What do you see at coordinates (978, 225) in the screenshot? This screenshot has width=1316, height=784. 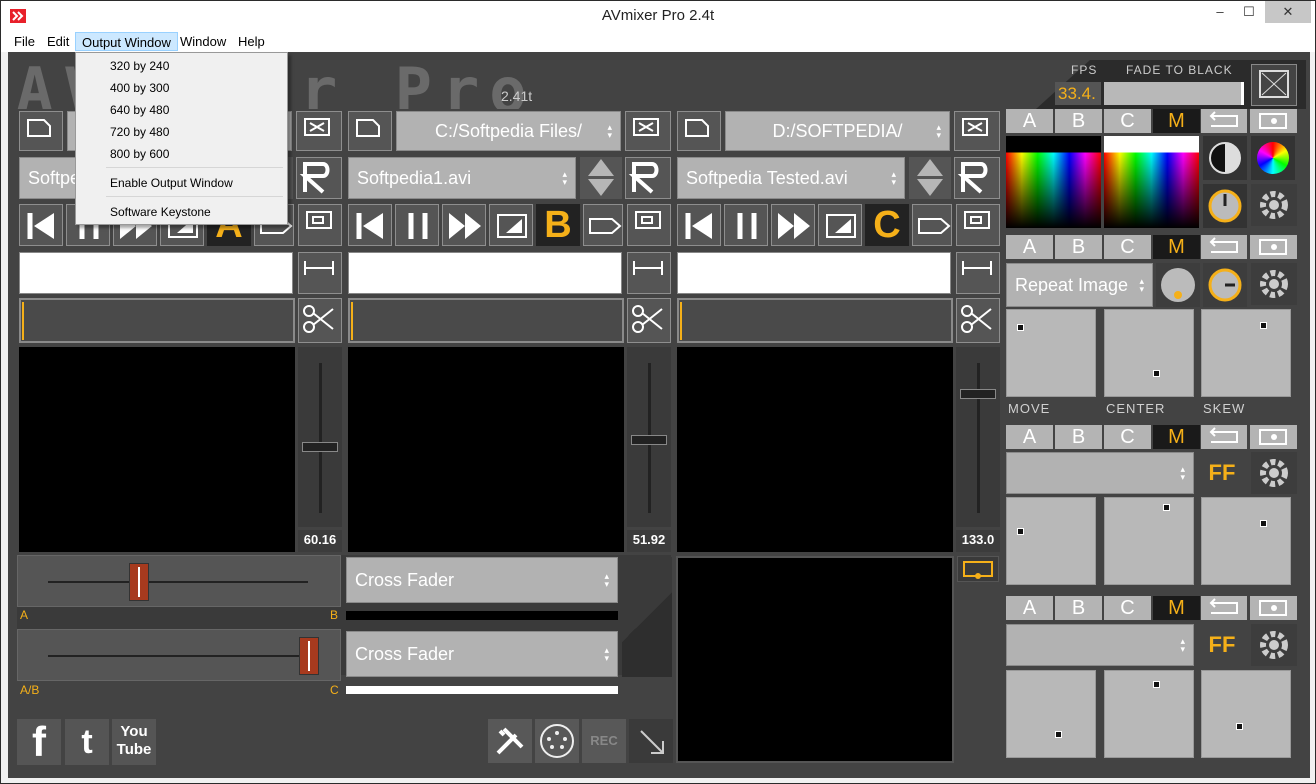 I see `deck-c-box-icon` at bounding box center [978, 225].